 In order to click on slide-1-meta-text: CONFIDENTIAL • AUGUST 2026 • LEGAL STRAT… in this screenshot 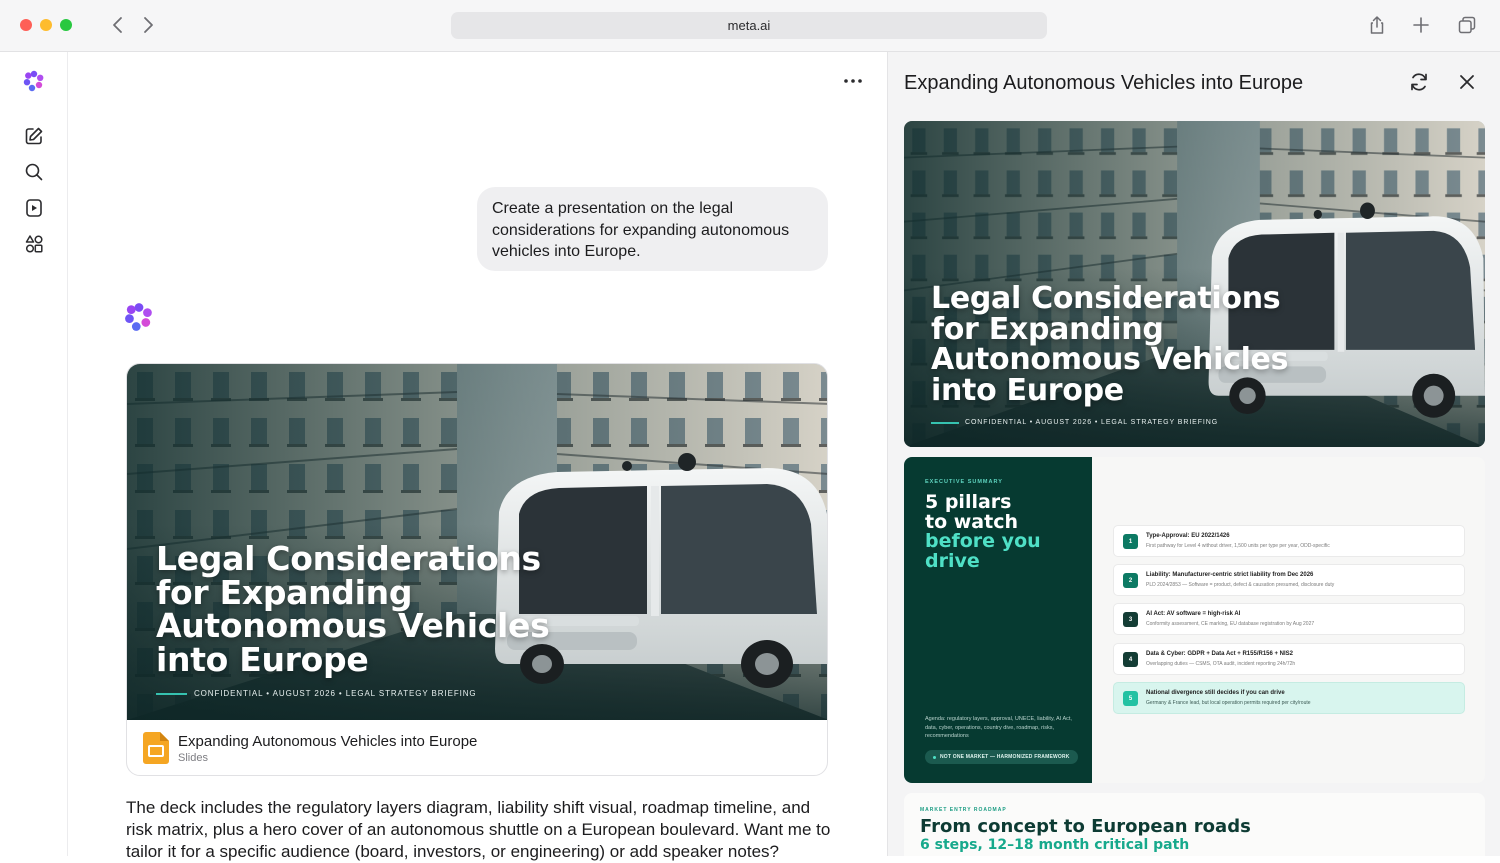, I will do `click(1092, 422)`.